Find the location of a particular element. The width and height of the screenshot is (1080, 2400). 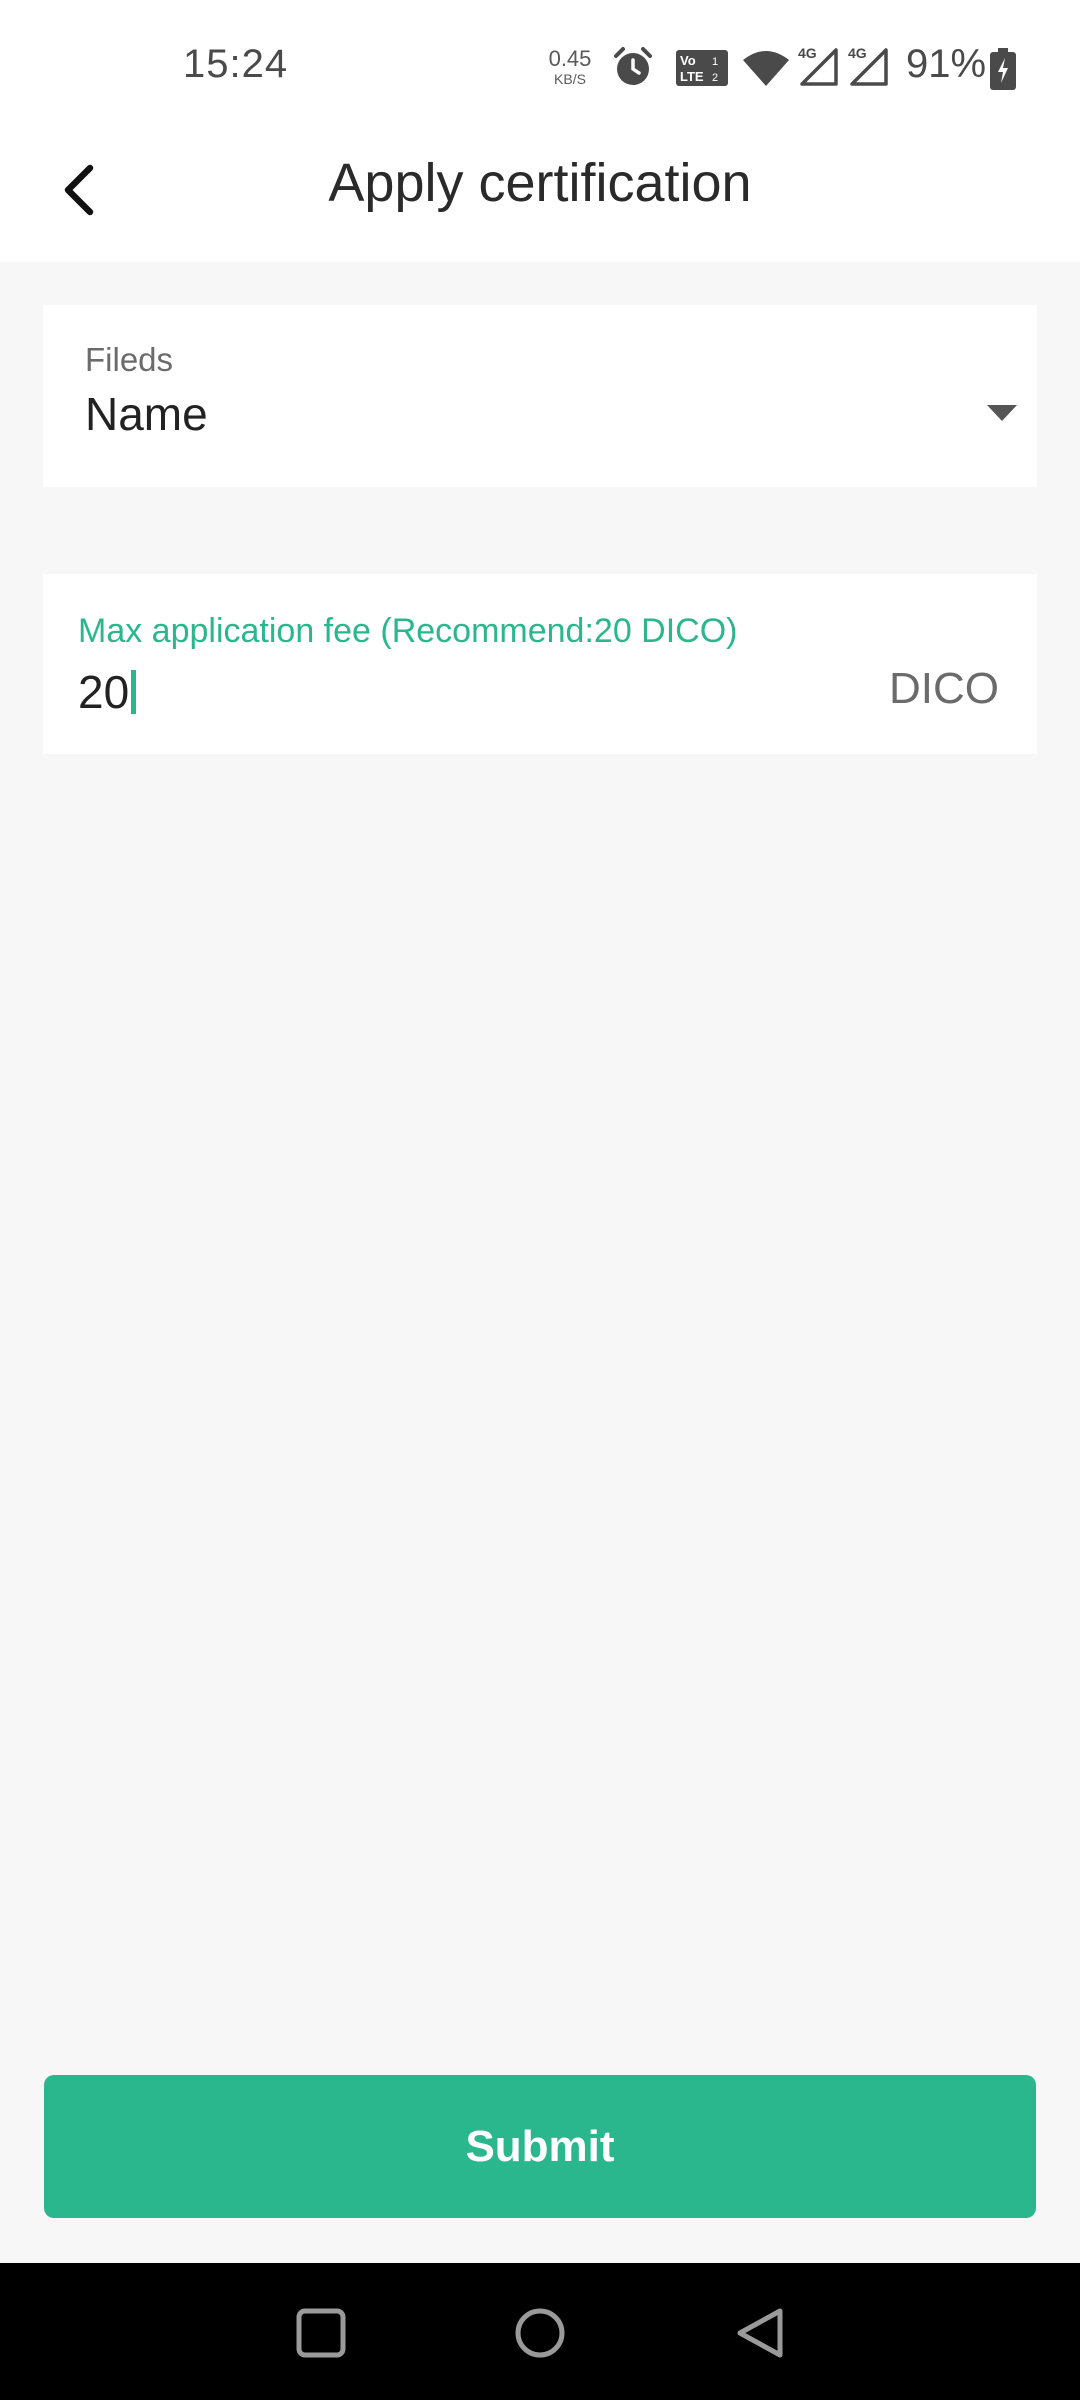

network-speed-value: 0.45 is located at coordinates (570, 58).